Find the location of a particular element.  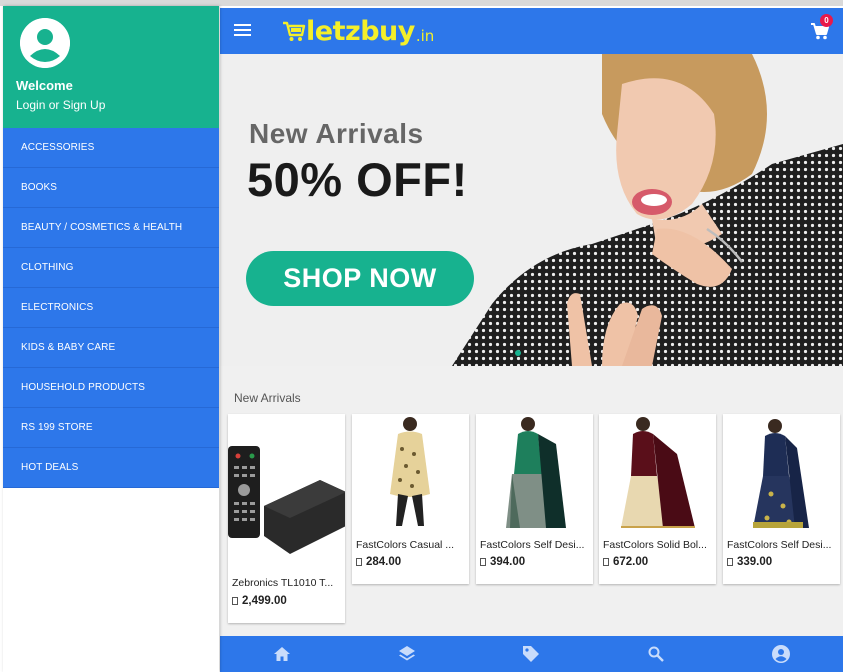

menu-item-accessories: ACCESSORIES is located at coordinates (111, 148).